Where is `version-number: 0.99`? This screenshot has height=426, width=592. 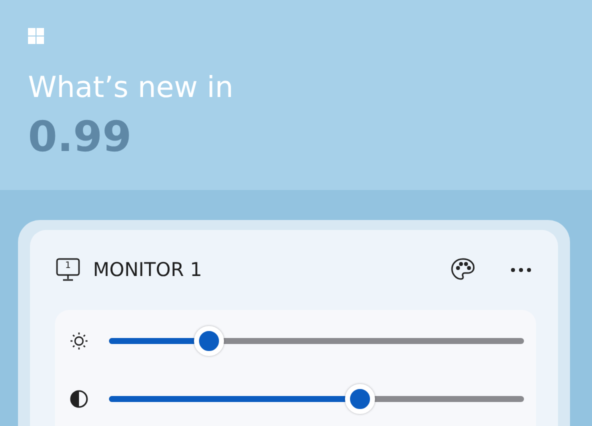 version-number: 0.99 is located at coordinates (80, 137).